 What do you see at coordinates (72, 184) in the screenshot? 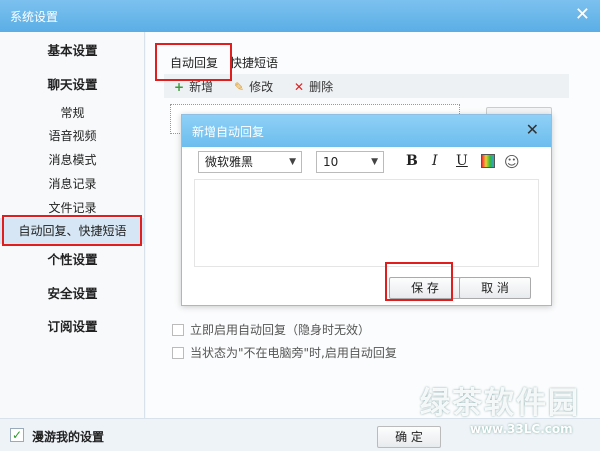
I see `sidebar-item-message-record: 消息记录` at bounding box center [72, 184].